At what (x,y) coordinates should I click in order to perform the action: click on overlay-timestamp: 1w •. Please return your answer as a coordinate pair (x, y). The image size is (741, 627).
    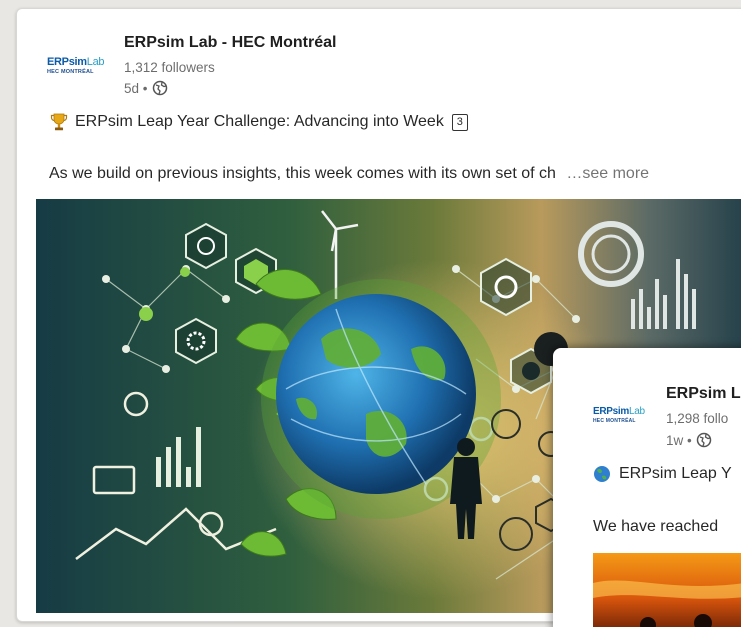
    Looking at the image, I should click on (689, 440).